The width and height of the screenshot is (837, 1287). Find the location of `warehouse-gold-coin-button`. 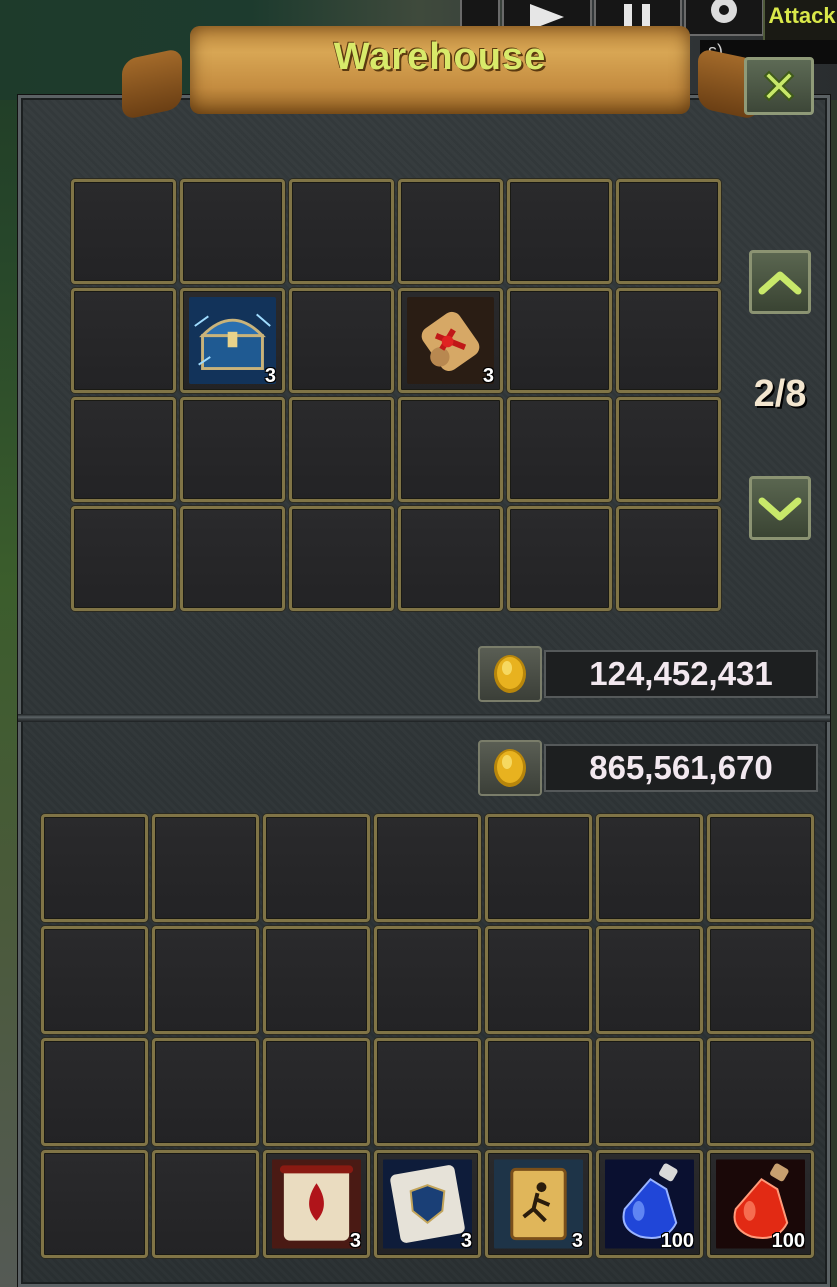

warehouse-gold-coin-button is located at coordinates (510, 674).